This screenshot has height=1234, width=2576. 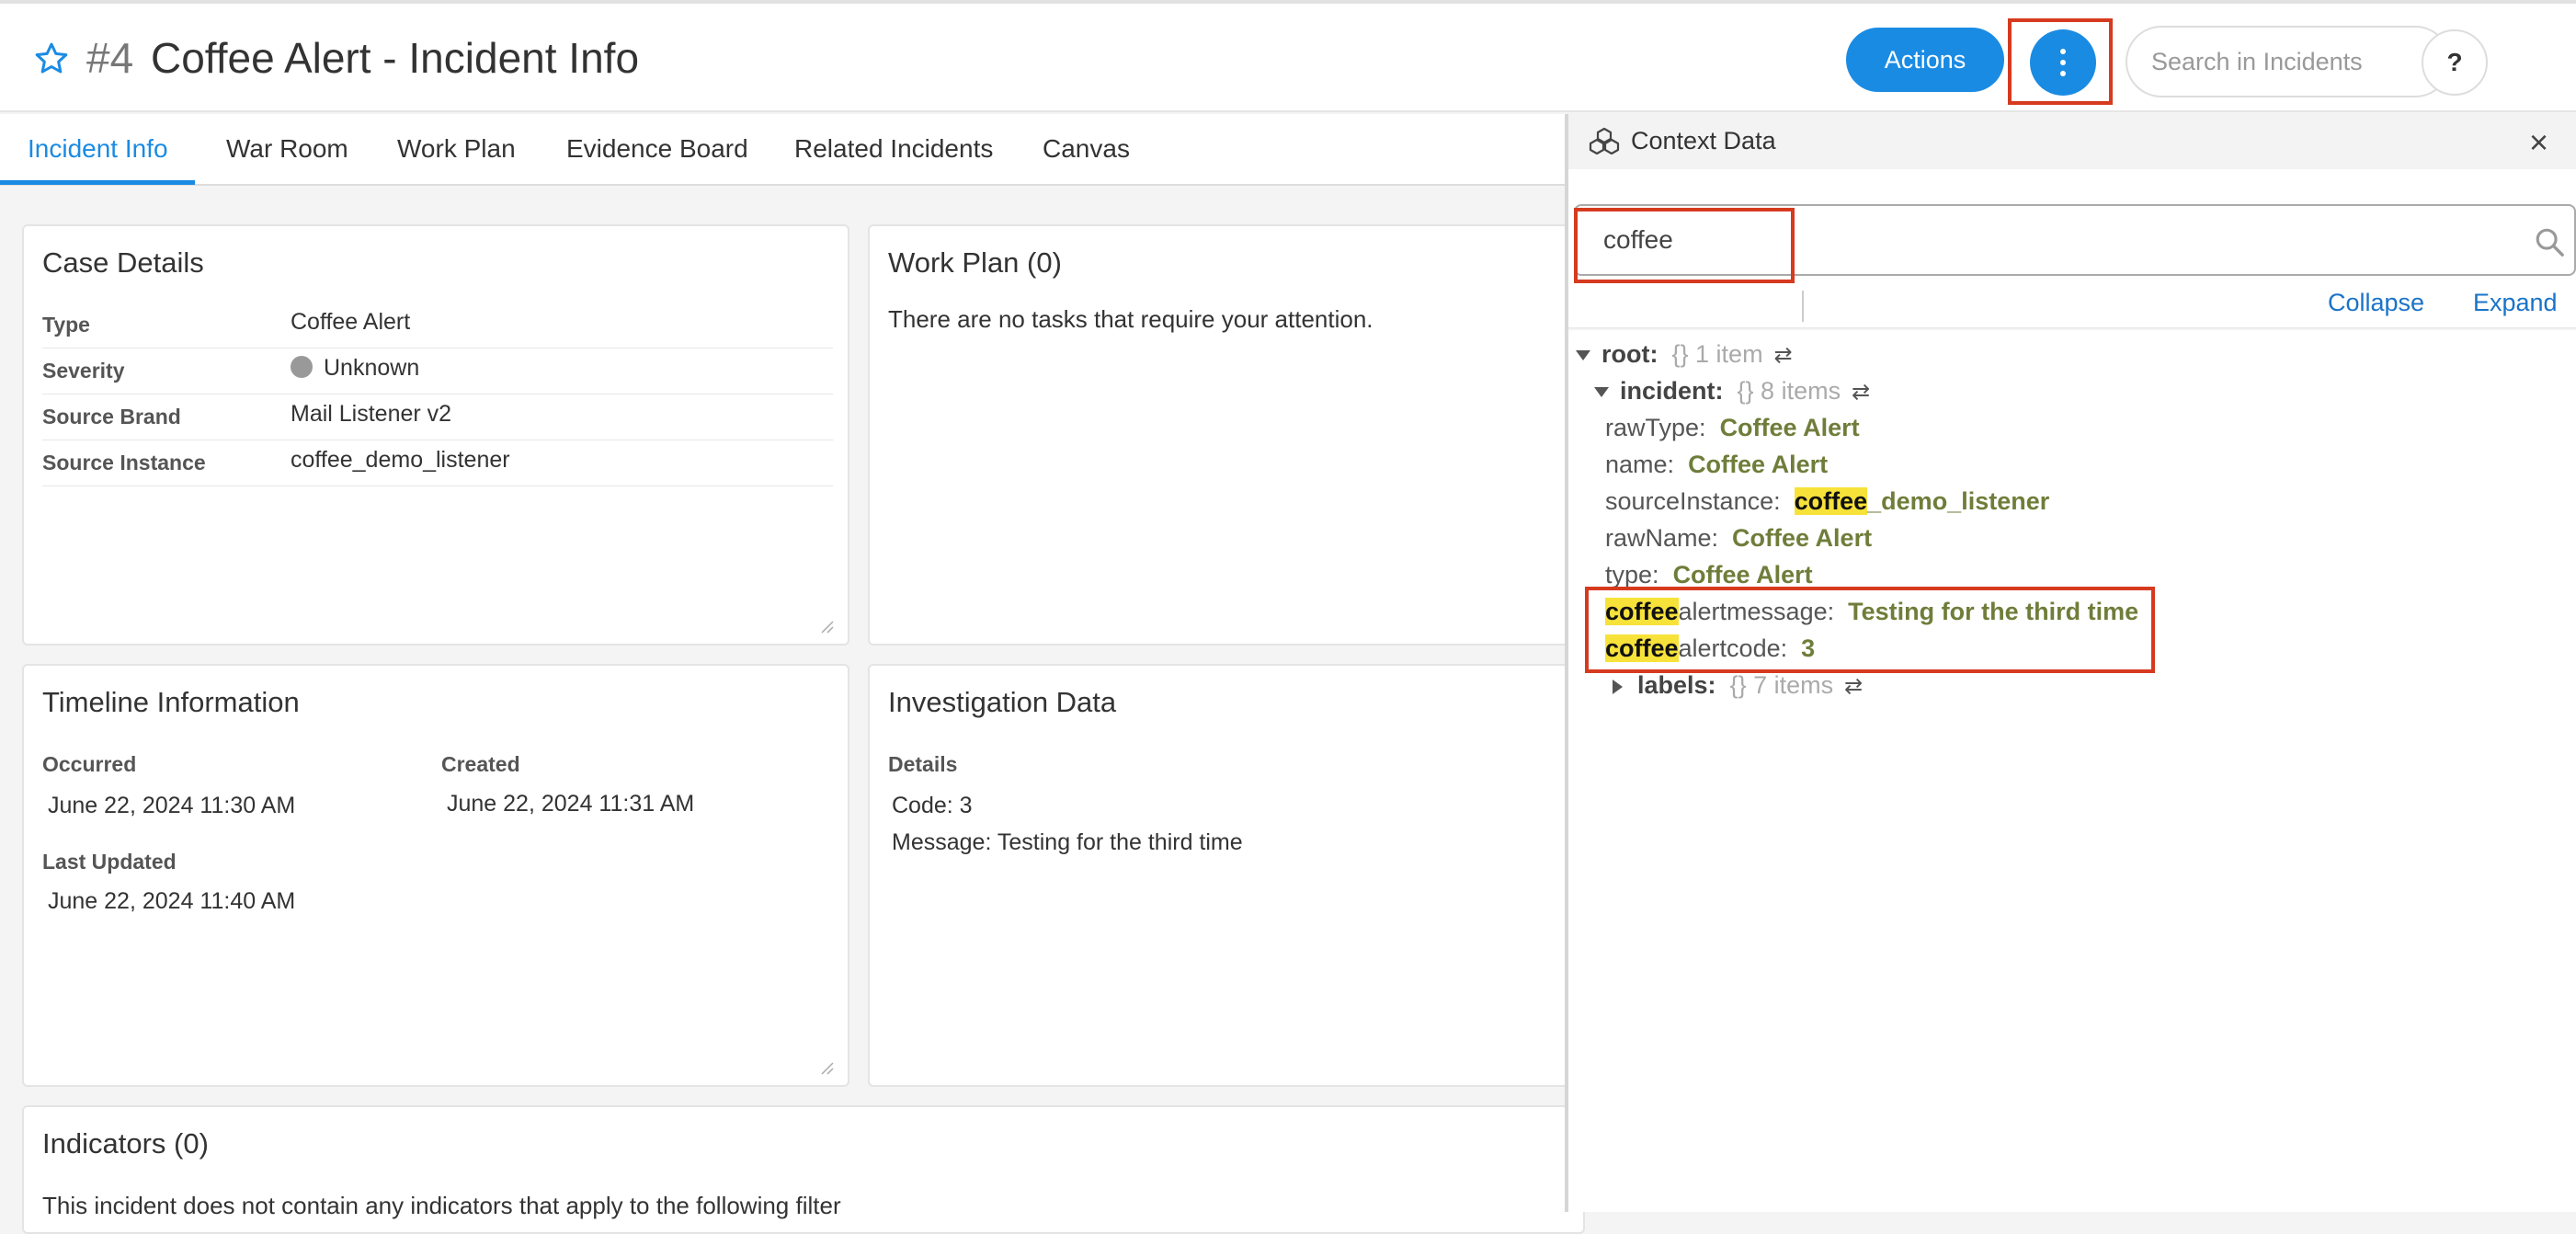 I want to click on last-updated-value: June 22, 2024 11:40 AM, so click(x=172, y=901).